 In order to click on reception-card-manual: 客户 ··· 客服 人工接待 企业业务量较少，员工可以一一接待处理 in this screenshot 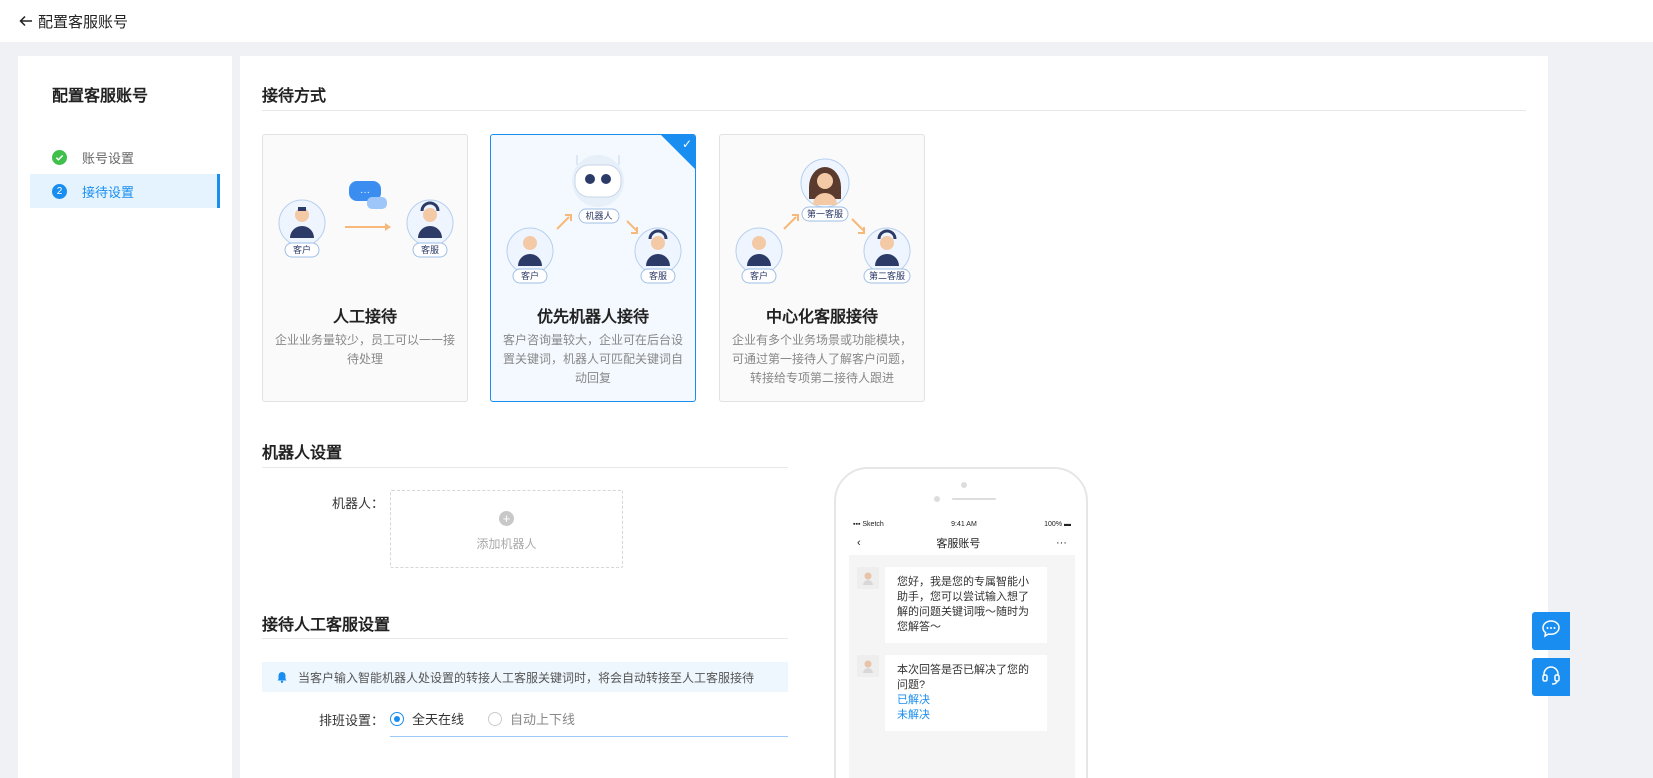, I will do `click(365, 268)`.